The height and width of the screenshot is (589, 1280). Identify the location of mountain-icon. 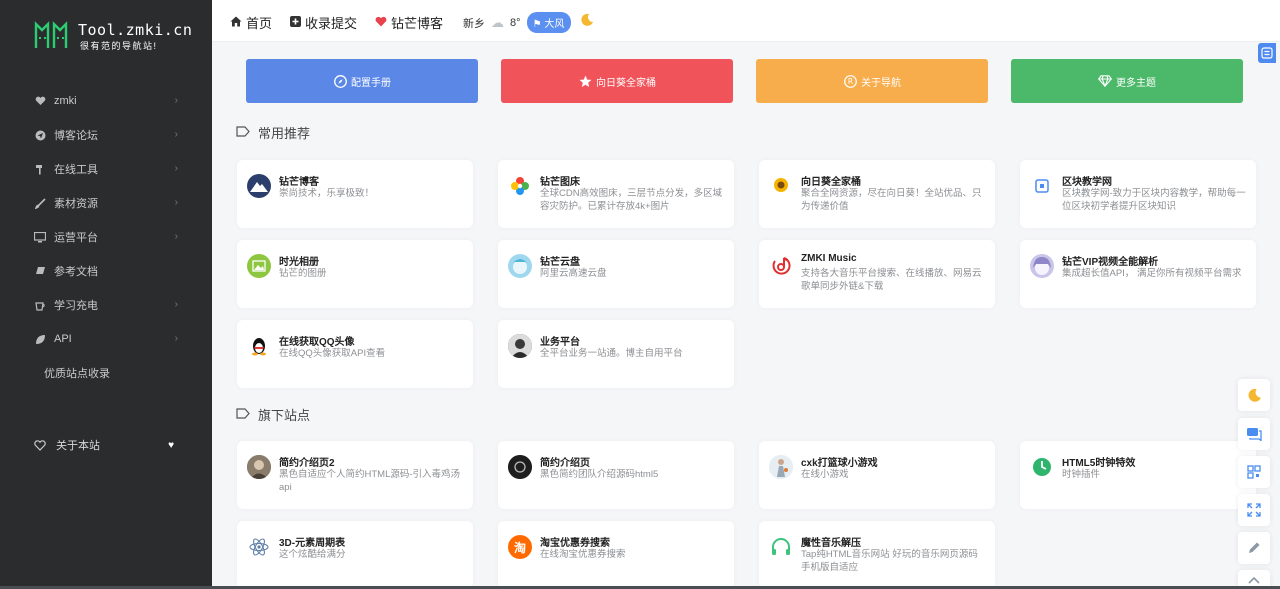
(259, 186).